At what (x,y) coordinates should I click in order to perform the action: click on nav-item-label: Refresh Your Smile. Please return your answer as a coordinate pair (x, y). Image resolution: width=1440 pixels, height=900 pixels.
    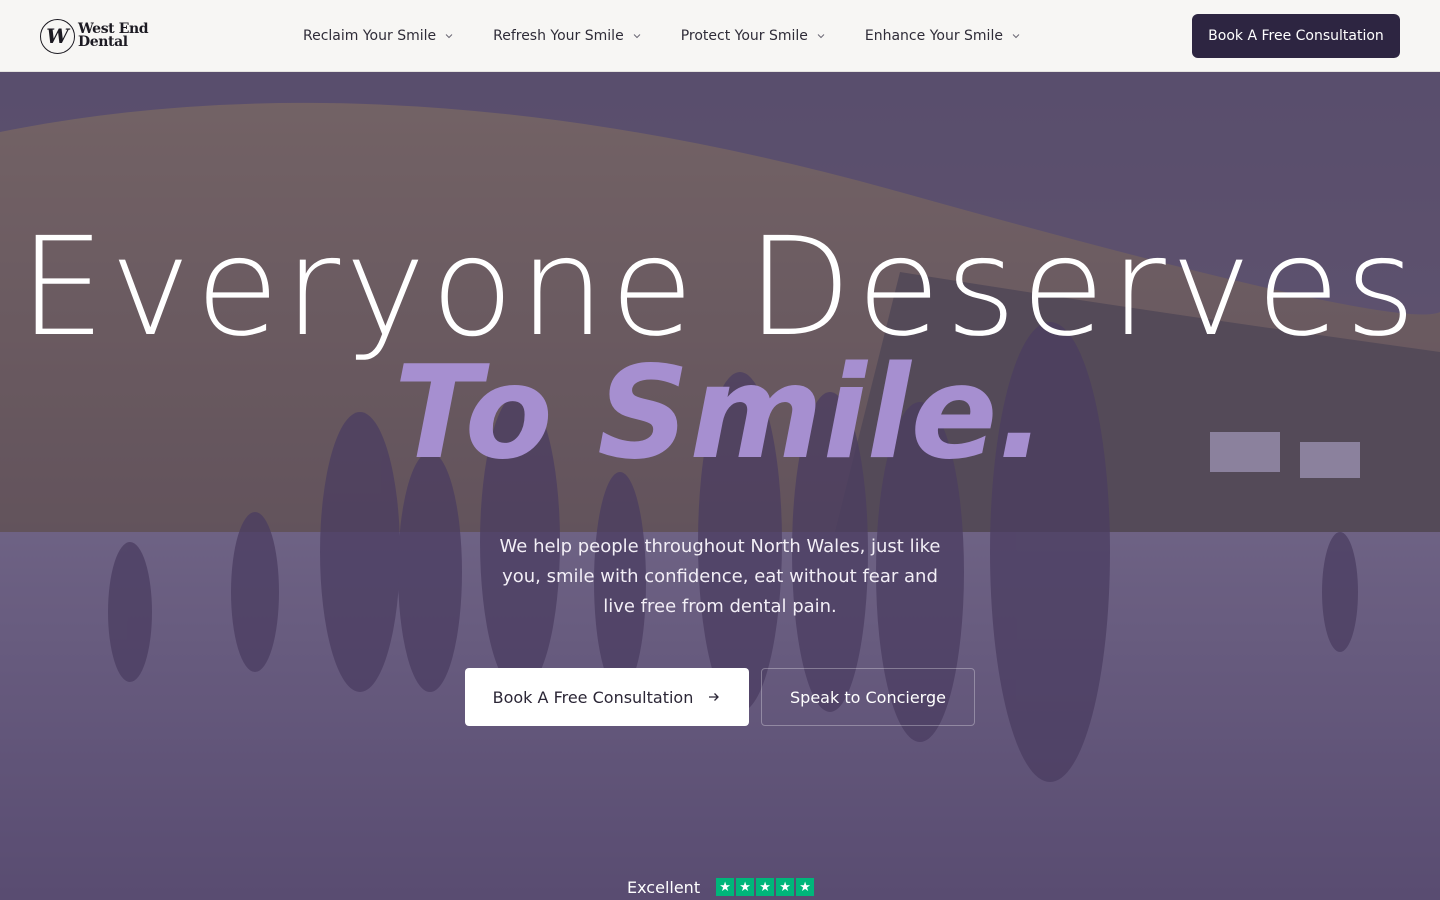
    Looking at the image, I should click on (558, 36).